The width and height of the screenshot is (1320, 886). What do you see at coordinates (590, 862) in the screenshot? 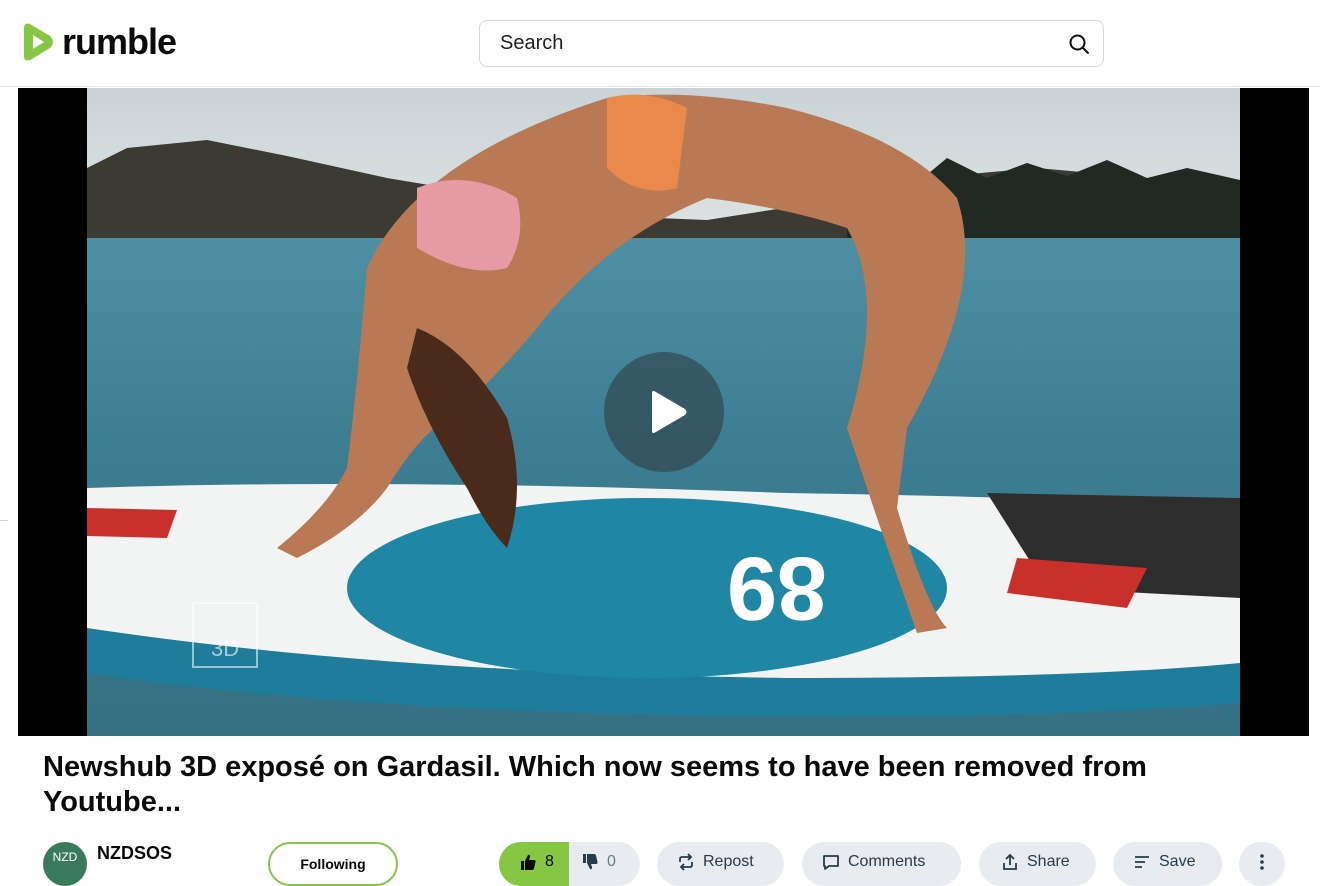
I see `thumbs-down-icon` at bounding box center [590, 862].